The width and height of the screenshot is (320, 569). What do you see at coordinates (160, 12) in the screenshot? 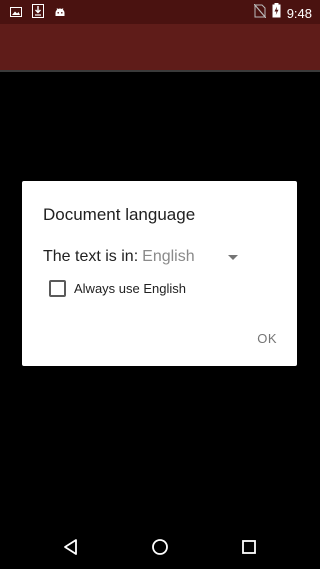
I see `status-bar: 9:48` at bounding box center [160, 12].